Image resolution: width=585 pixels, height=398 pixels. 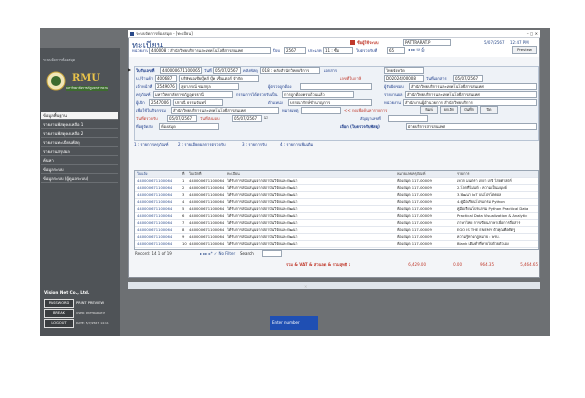 What do you see at coordinates (155, 145) in the screenshot?
I see `tab-assets: 1 : รายการครุภัณฑ์` at bounding box center [155, 145].